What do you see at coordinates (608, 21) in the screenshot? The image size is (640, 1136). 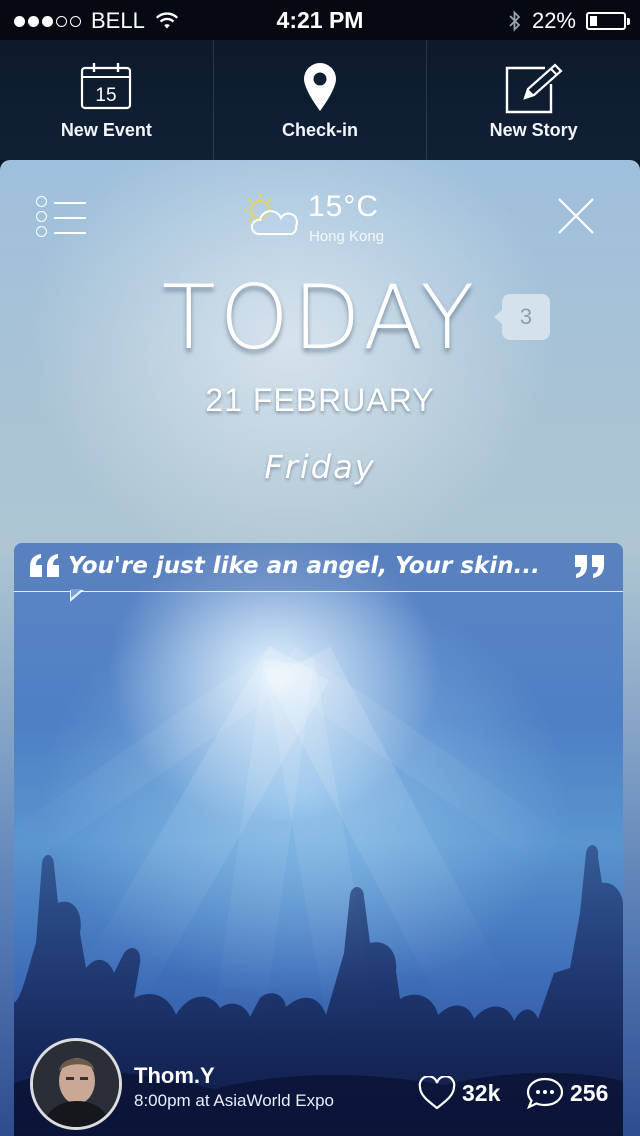 I see `battery-icon` at bounding box center [608, 21].